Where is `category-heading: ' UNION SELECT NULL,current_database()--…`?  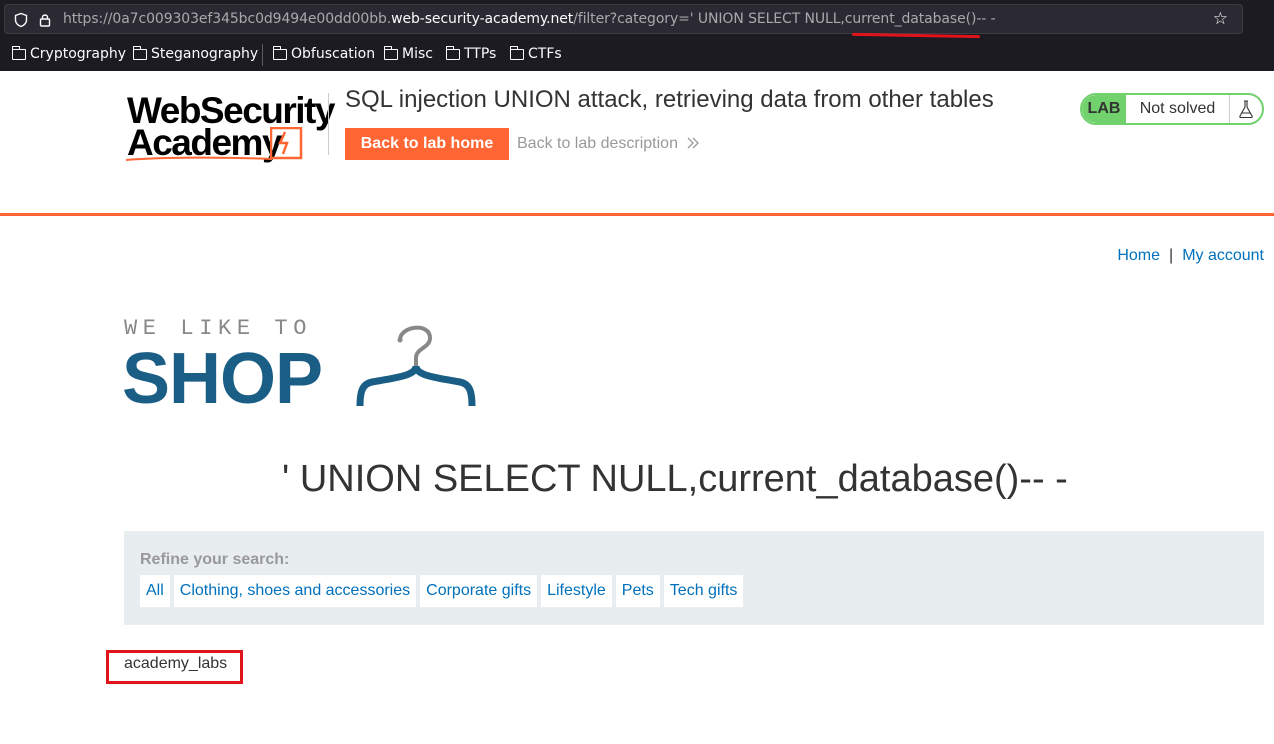
category-heading: ' UNION SELECT NULL,current_database()--… is located at coordinates (675, 479).